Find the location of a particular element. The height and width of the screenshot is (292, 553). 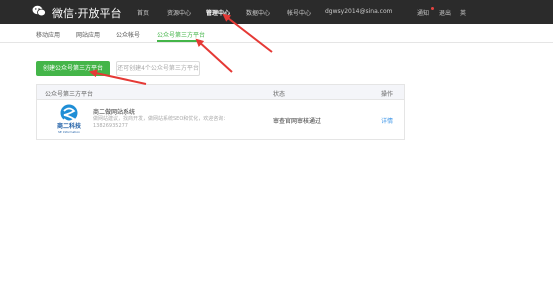

logo-text: 商二科技 is located at coordinates (69, 126).